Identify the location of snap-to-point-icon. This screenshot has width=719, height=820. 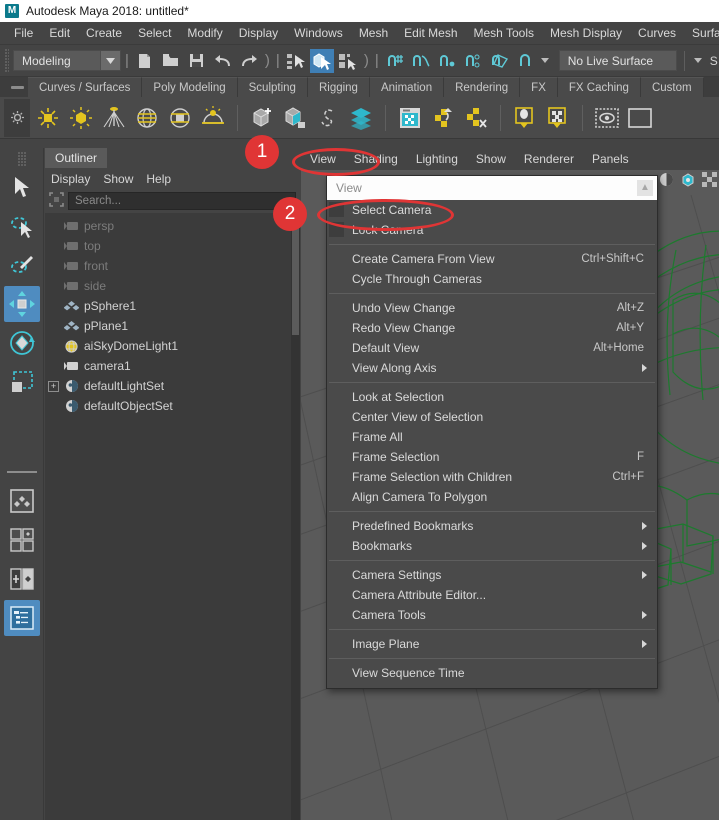
(447, 61).